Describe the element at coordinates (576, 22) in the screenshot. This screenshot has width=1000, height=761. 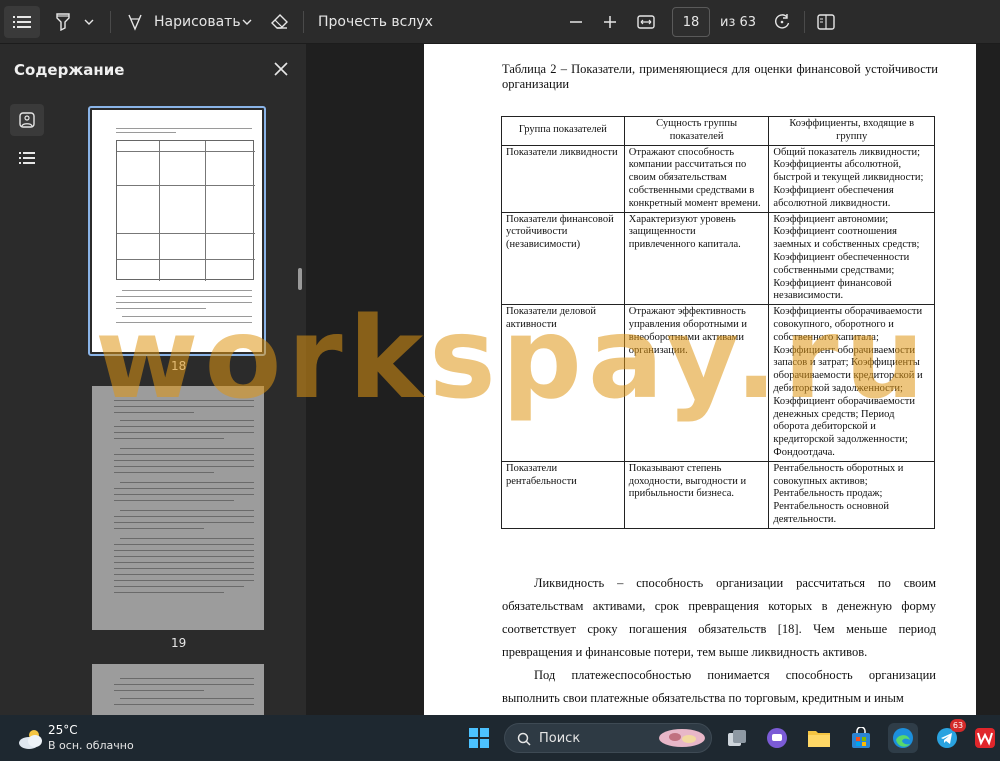
I see `zoom-out-button` at that location.